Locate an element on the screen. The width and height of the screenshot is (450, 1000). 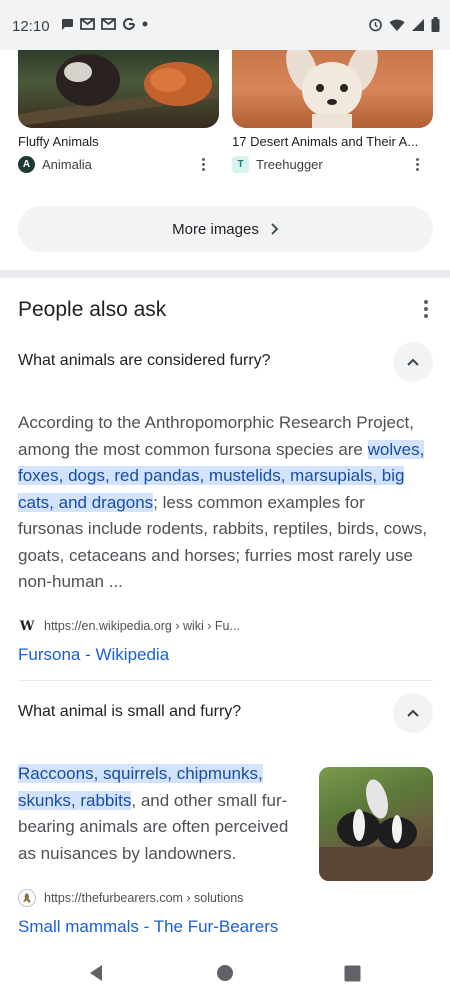
navigation-bar is located at coordinates (225, 972).